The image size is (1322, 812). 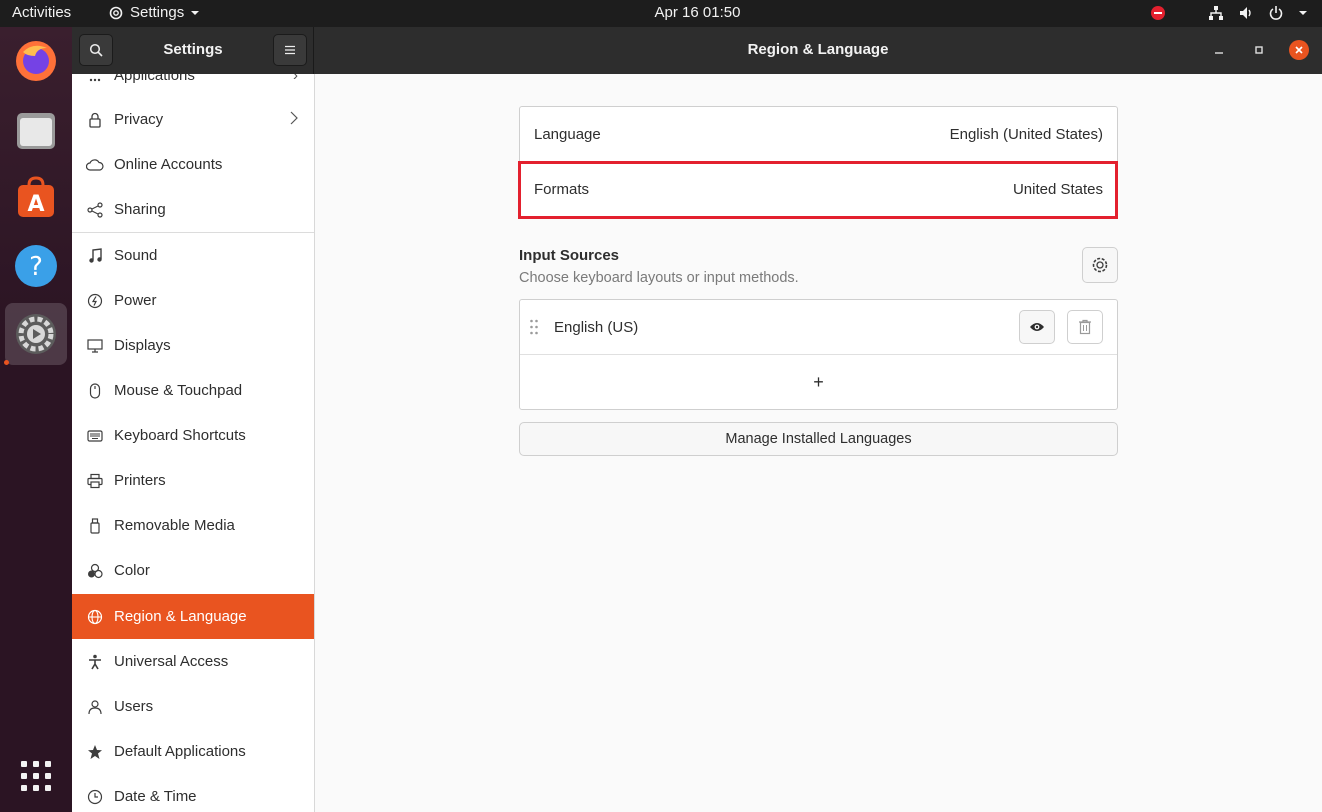 I want to click on dock-software: A, so click(x=36, y=198).